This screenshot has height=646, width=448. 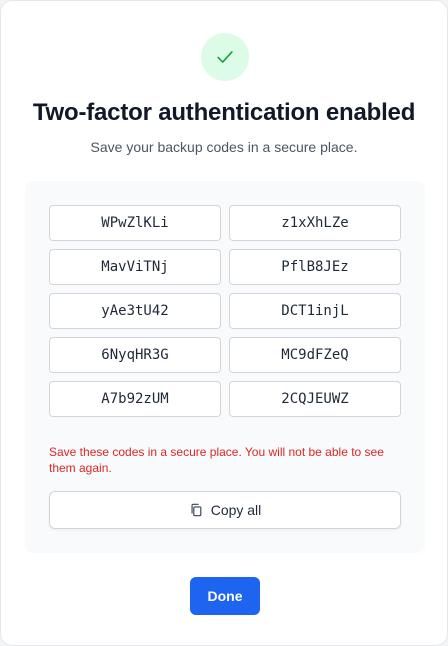 I want to click on backup-code: PflB8JEz, so click(x=315, y=267).